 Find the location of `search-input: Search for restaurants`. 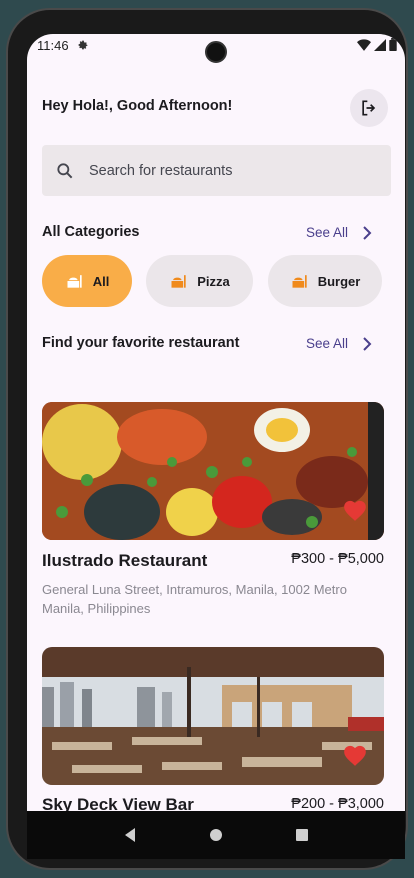

search-input: Search for restaurants is located at coordinates (216, 170).